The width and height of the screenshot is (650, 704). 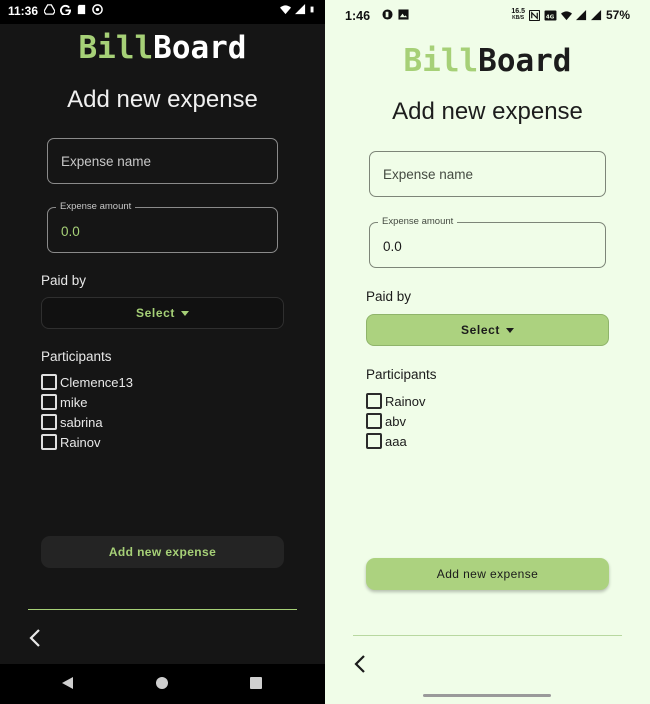 I want to click on battery-icon, so click(x=312, y=9).